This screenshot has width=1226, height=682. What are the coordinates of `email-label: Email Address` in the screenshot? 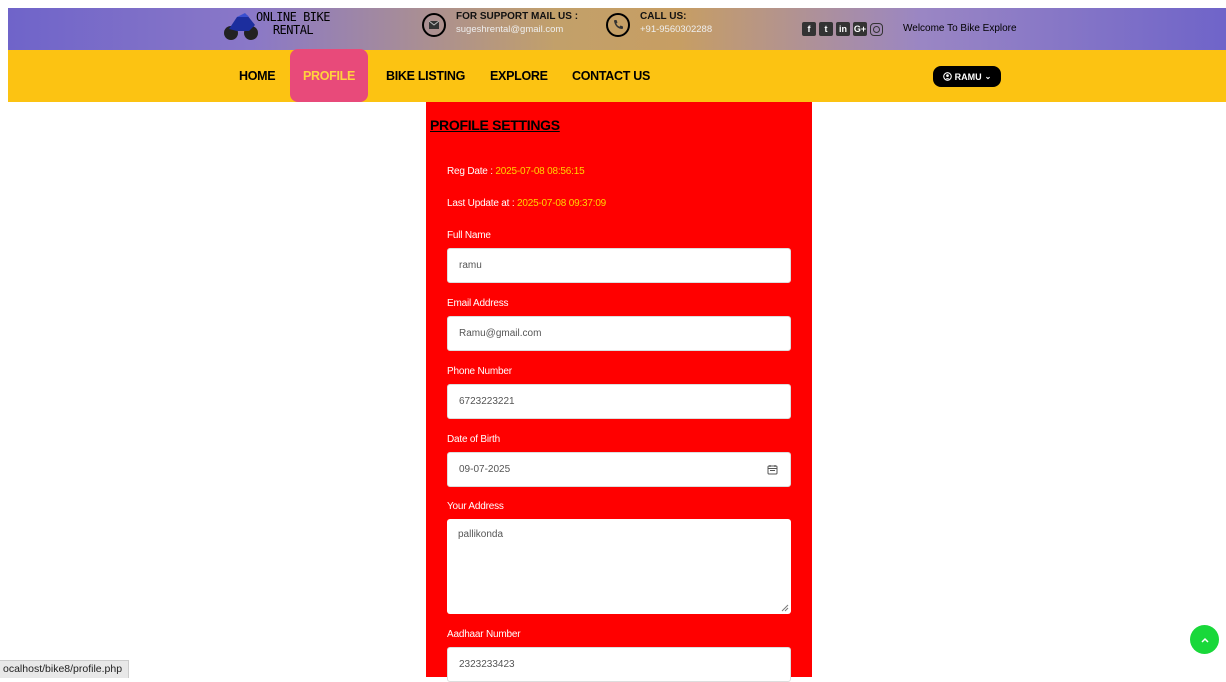 It's located at (478, 303).